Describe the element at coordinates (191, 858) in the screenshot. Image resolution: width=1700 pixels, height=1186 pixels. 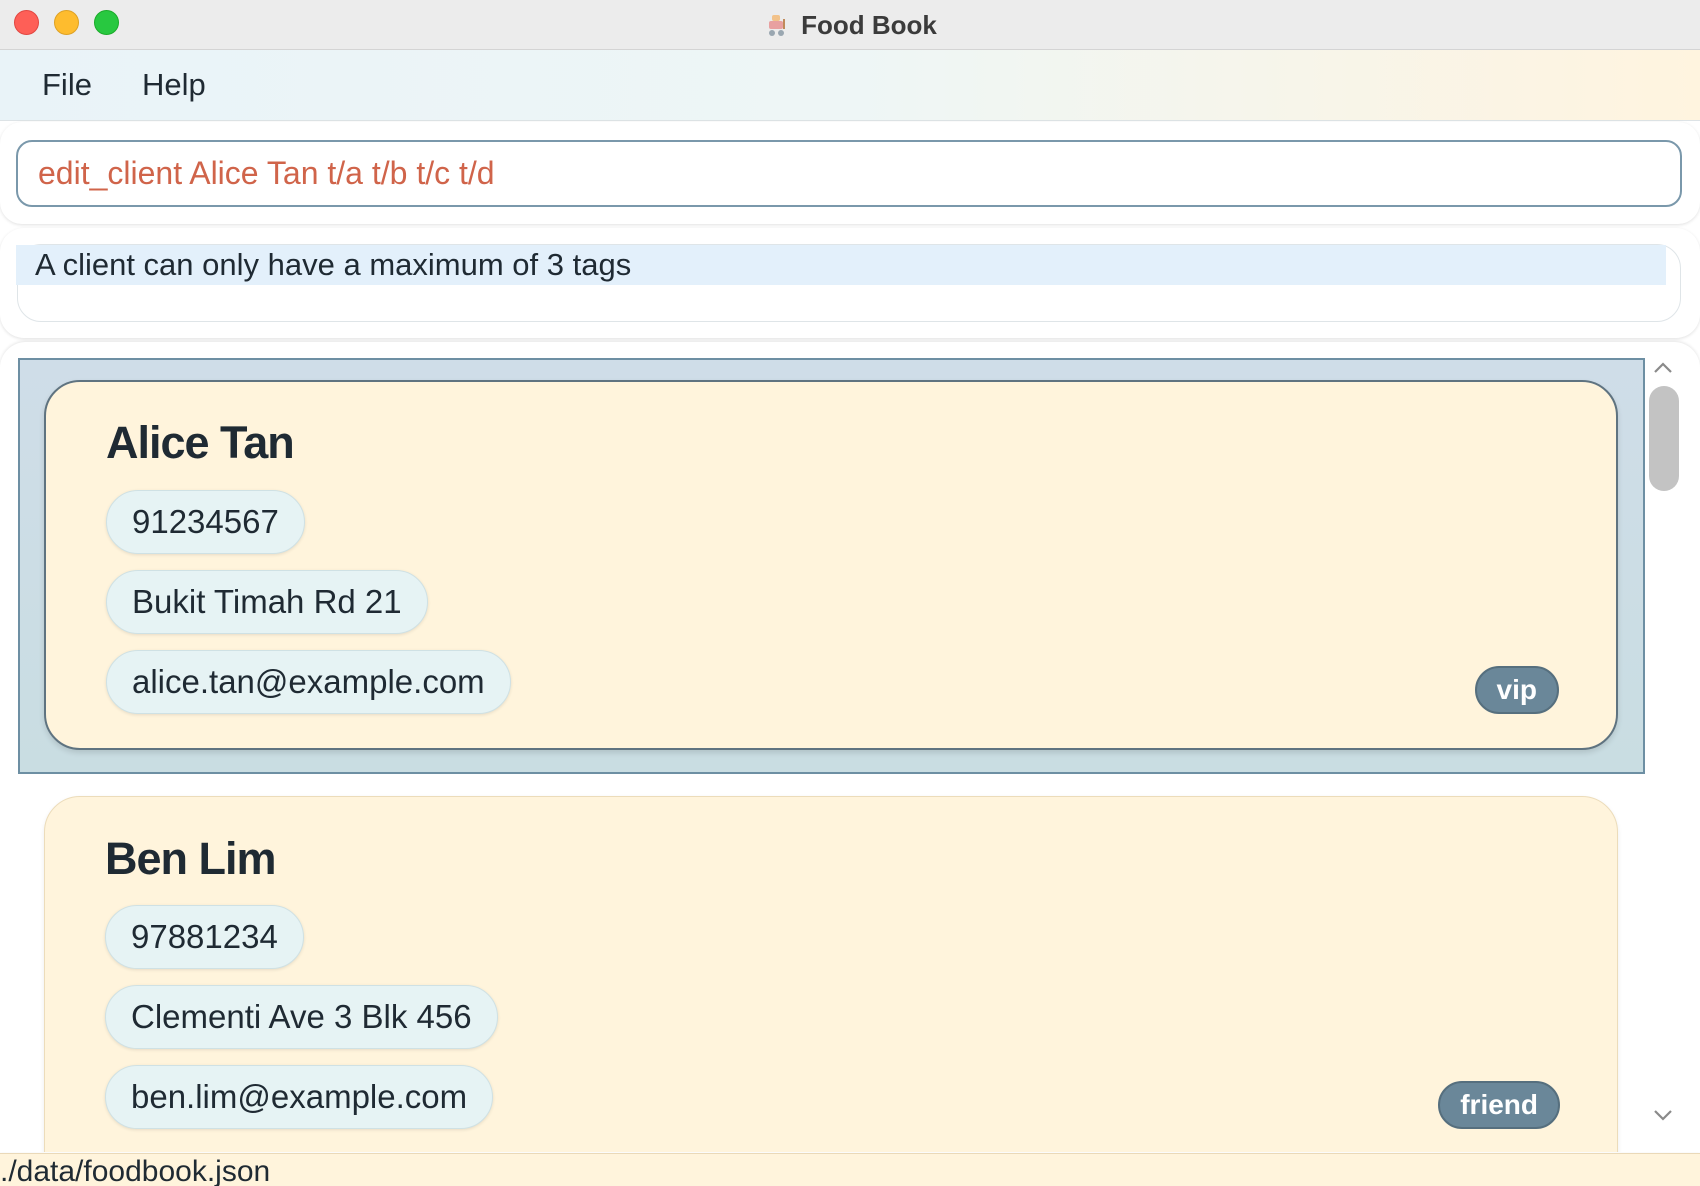
I see `client-name: Ben Lim` at that location.